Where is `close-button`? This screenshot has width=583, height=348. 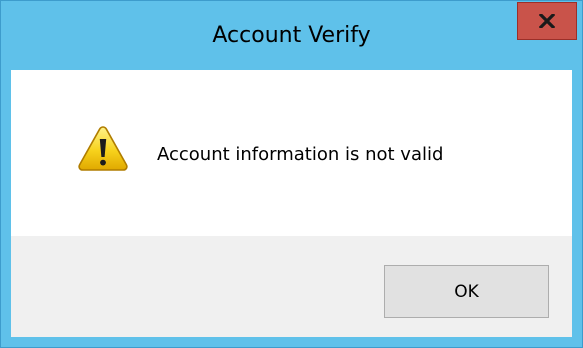
close-button is located at coordinates (547, 21).